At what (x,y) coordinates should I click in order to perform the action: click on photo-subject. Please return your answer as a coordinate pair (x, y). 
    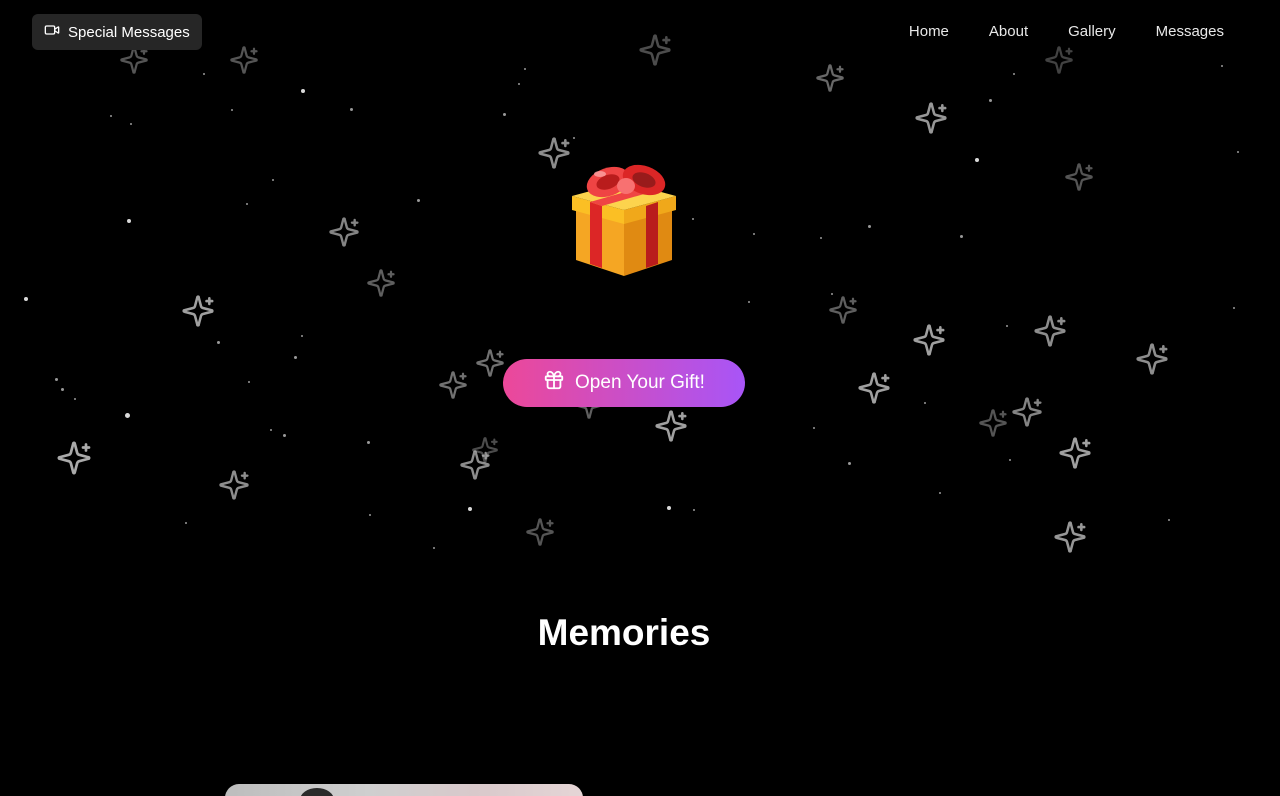
    Looking at the image, I should click on (317, 792).